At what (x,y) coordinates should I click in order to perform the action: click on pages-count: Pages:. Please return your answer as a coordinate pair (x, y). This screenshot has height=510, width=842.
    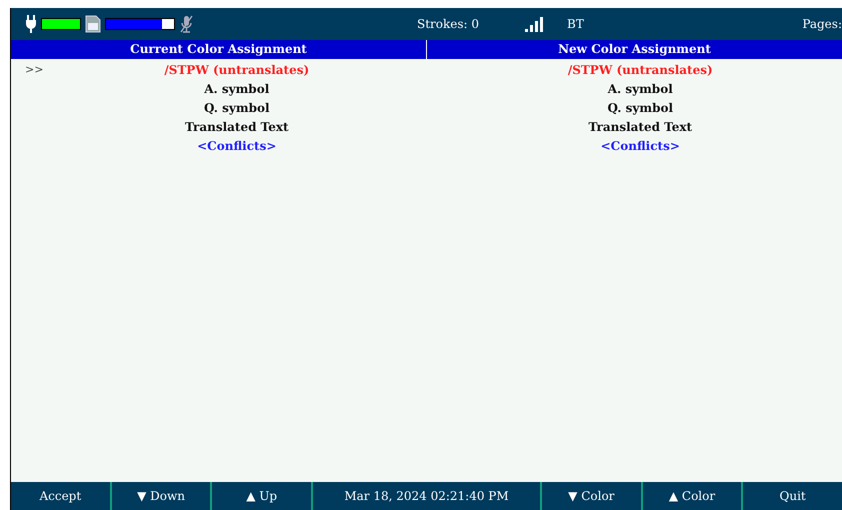
    Looking at the image, I should click on (822, 24).